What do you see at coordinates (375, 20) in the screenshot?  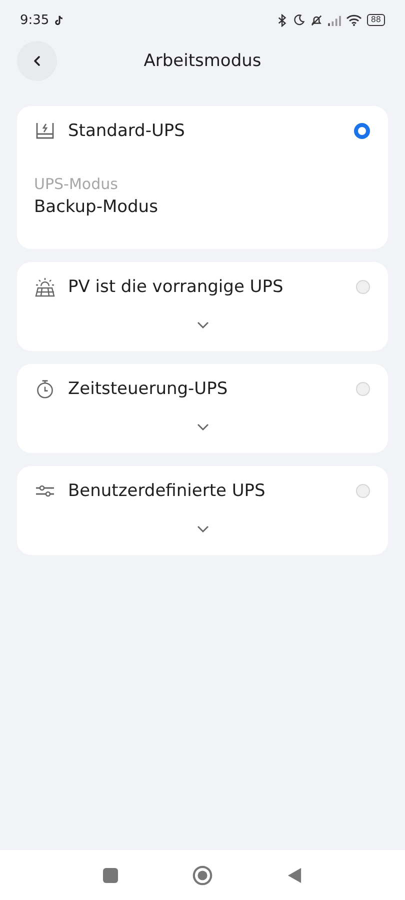 I see `battery-indicator: 88` at bounding box center [375, 20].